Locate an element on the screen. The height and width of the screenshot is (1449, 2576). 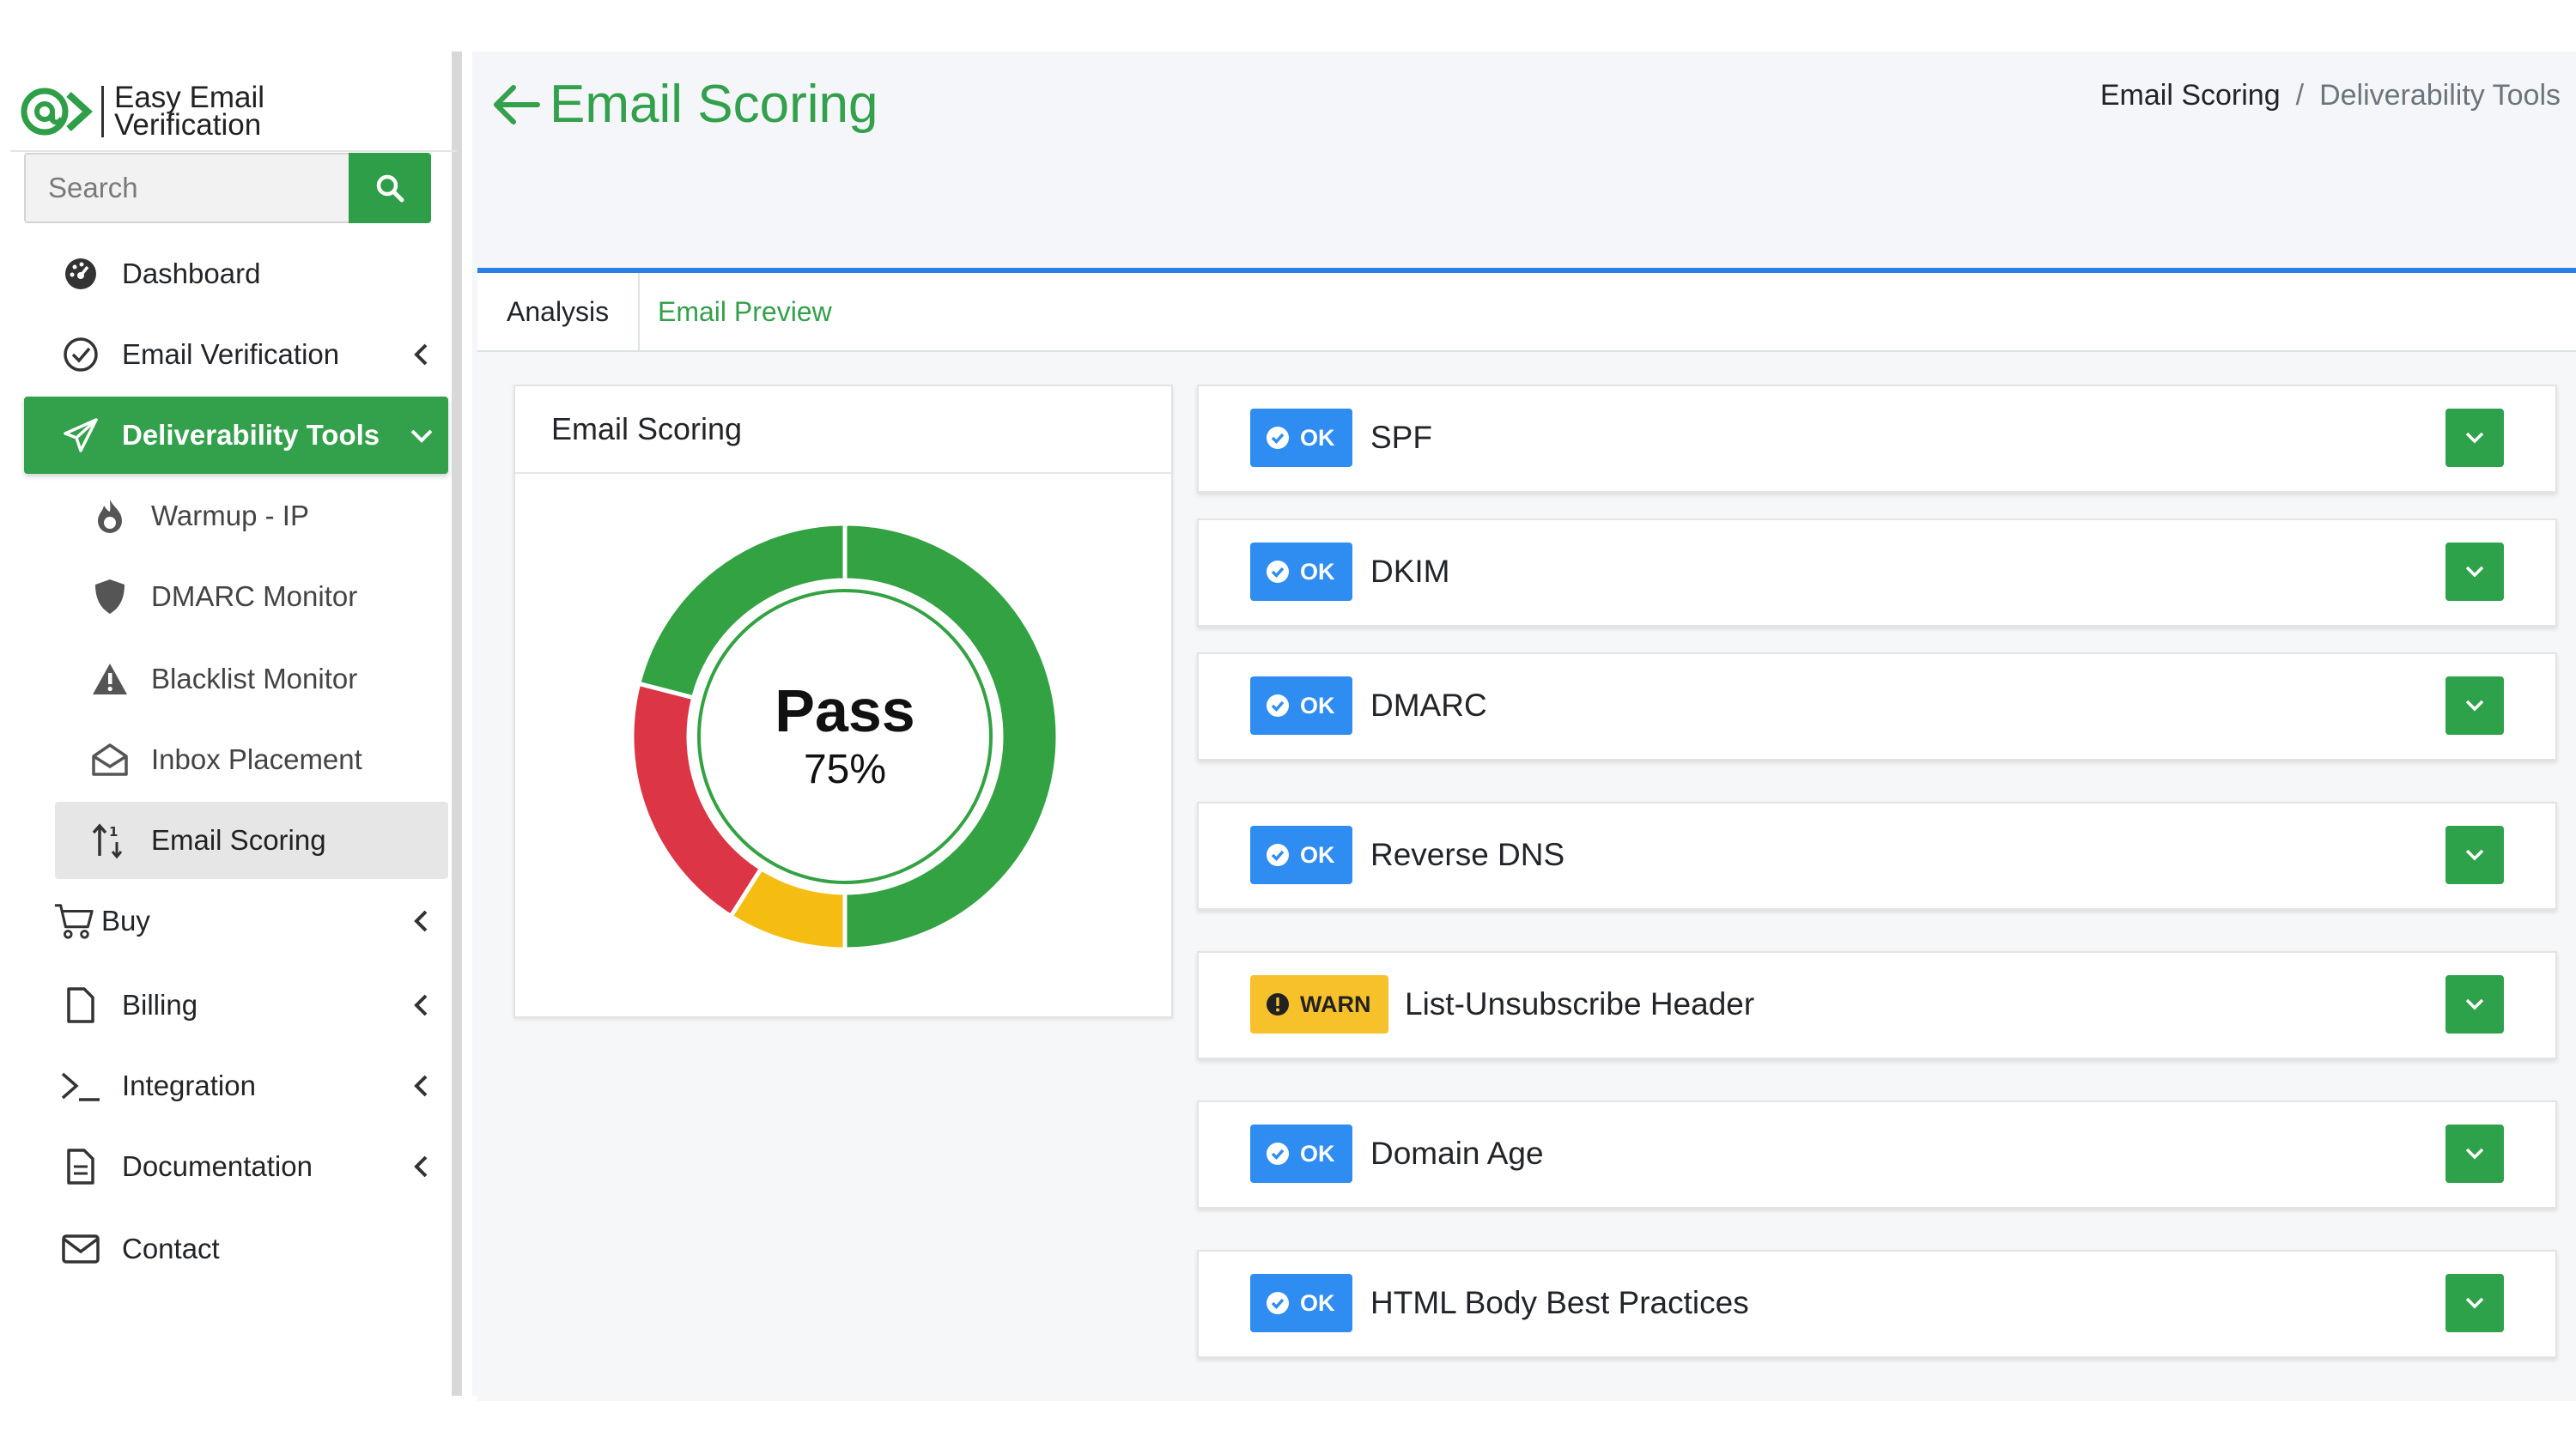
sidebar-item-dashboard: Dashboard is located at coordinates (236, 273).